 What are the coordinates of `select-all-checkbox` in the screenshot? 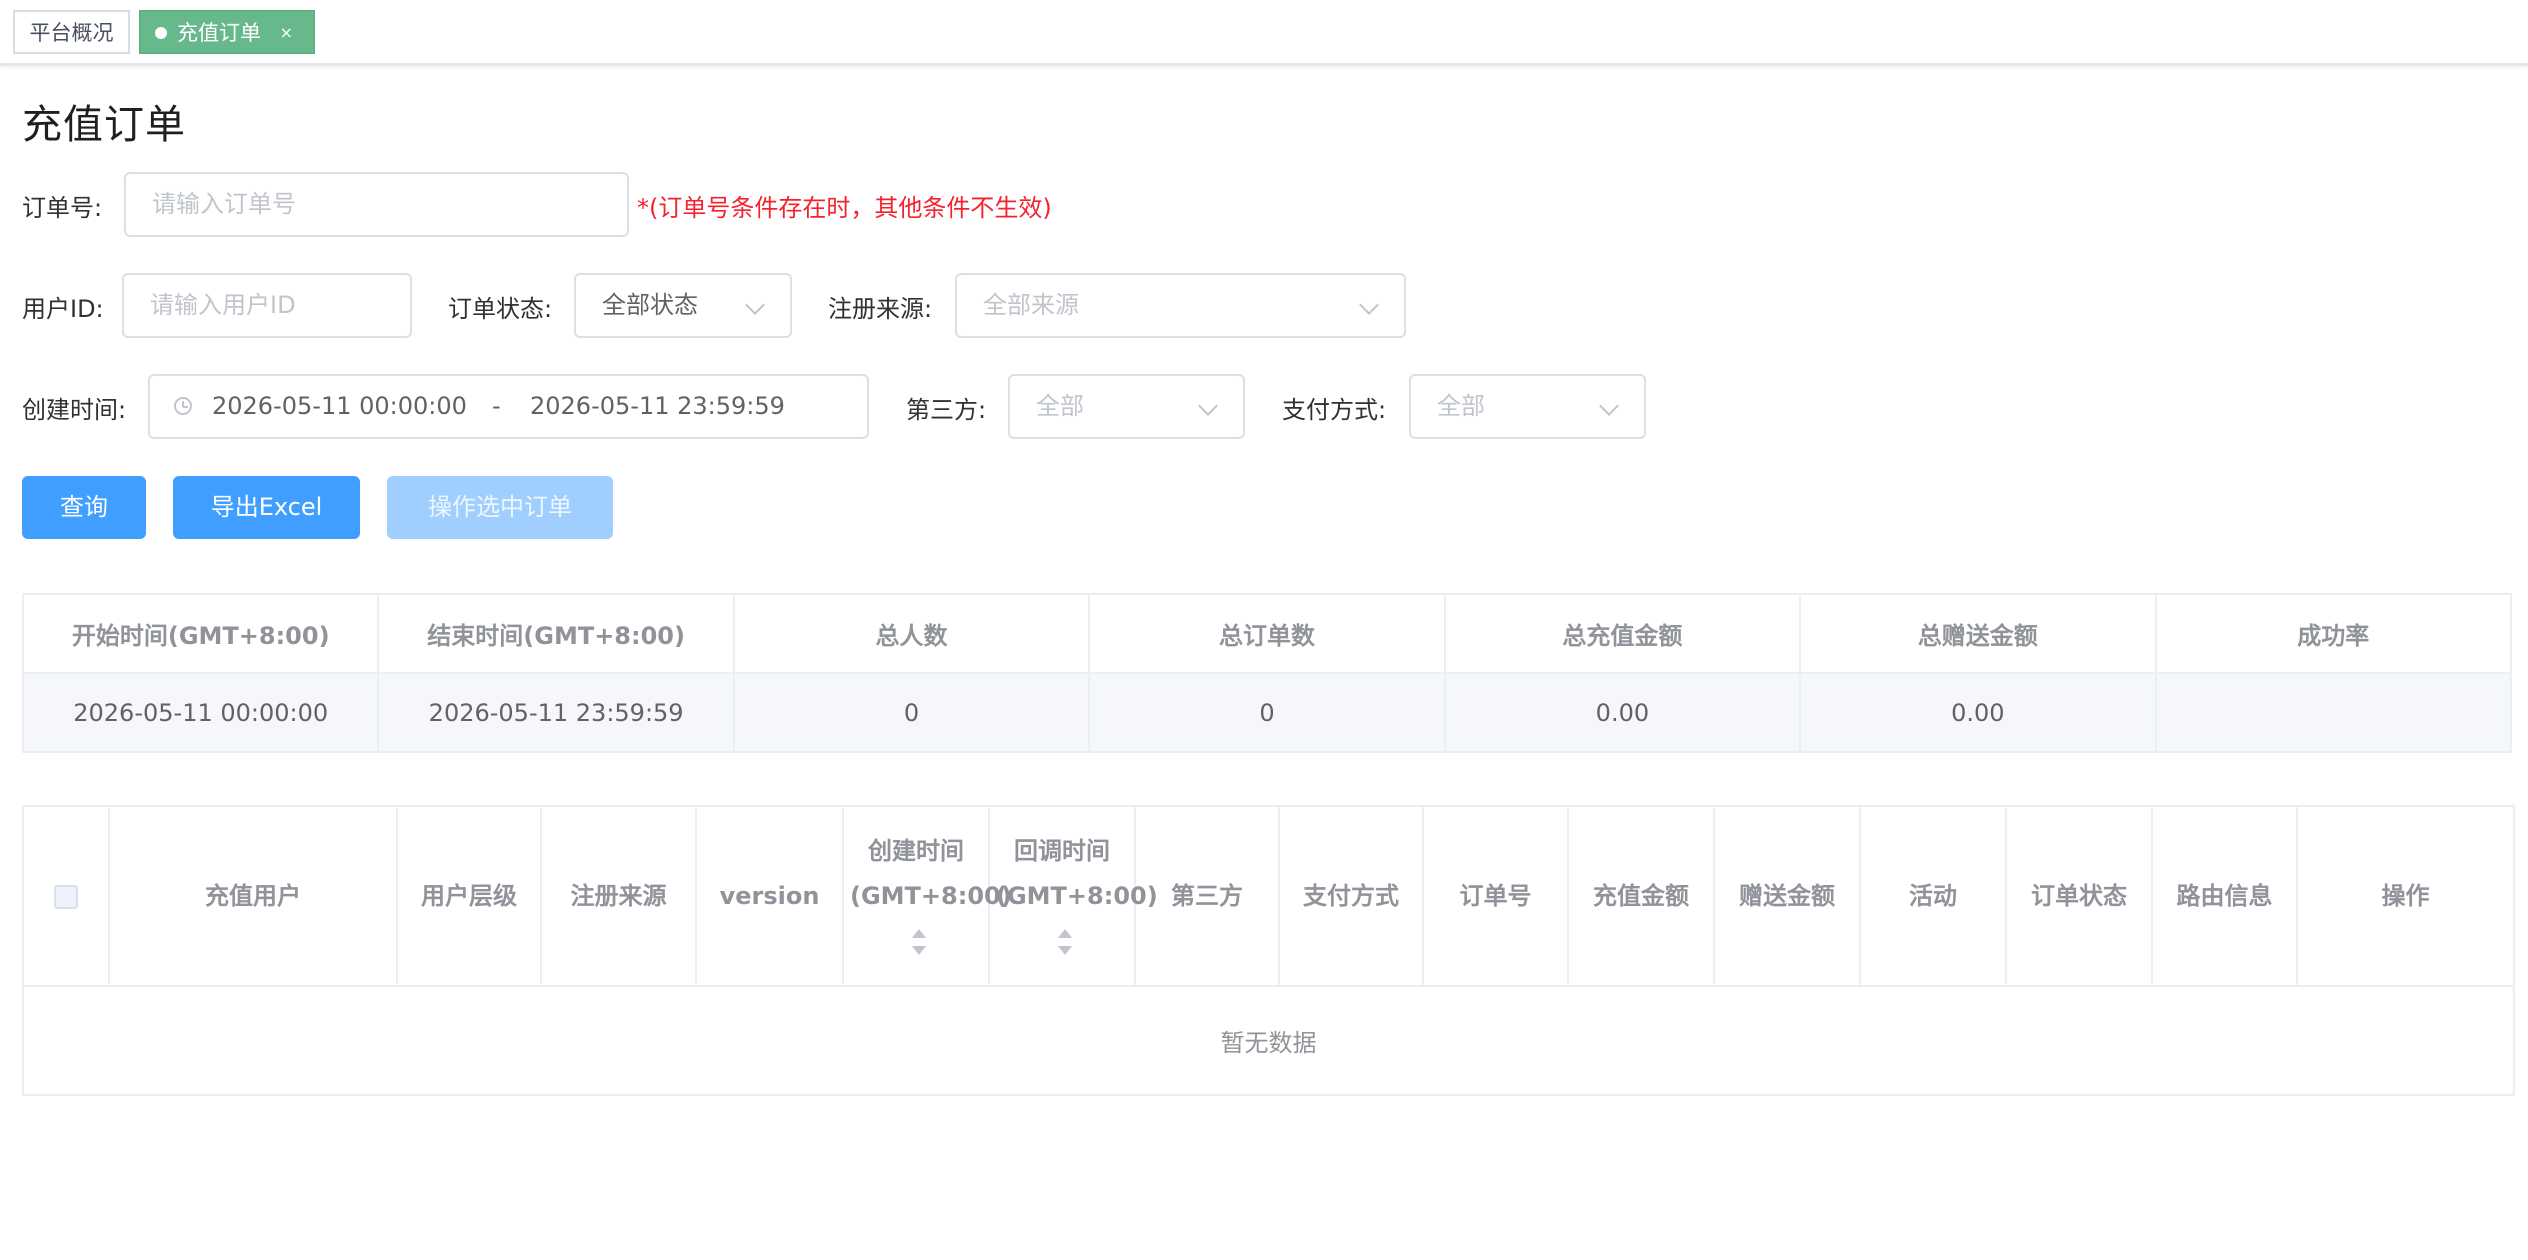 It's located at (66, 896).